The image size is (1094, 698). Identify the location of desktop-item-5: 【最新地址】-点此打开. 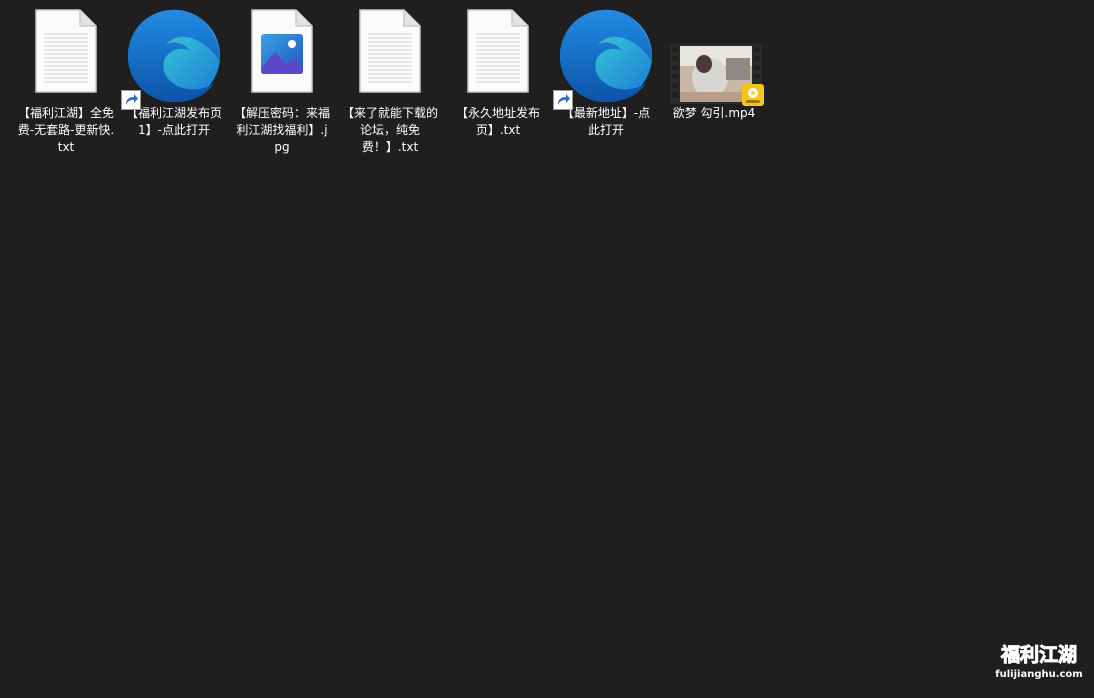
(606, 73).